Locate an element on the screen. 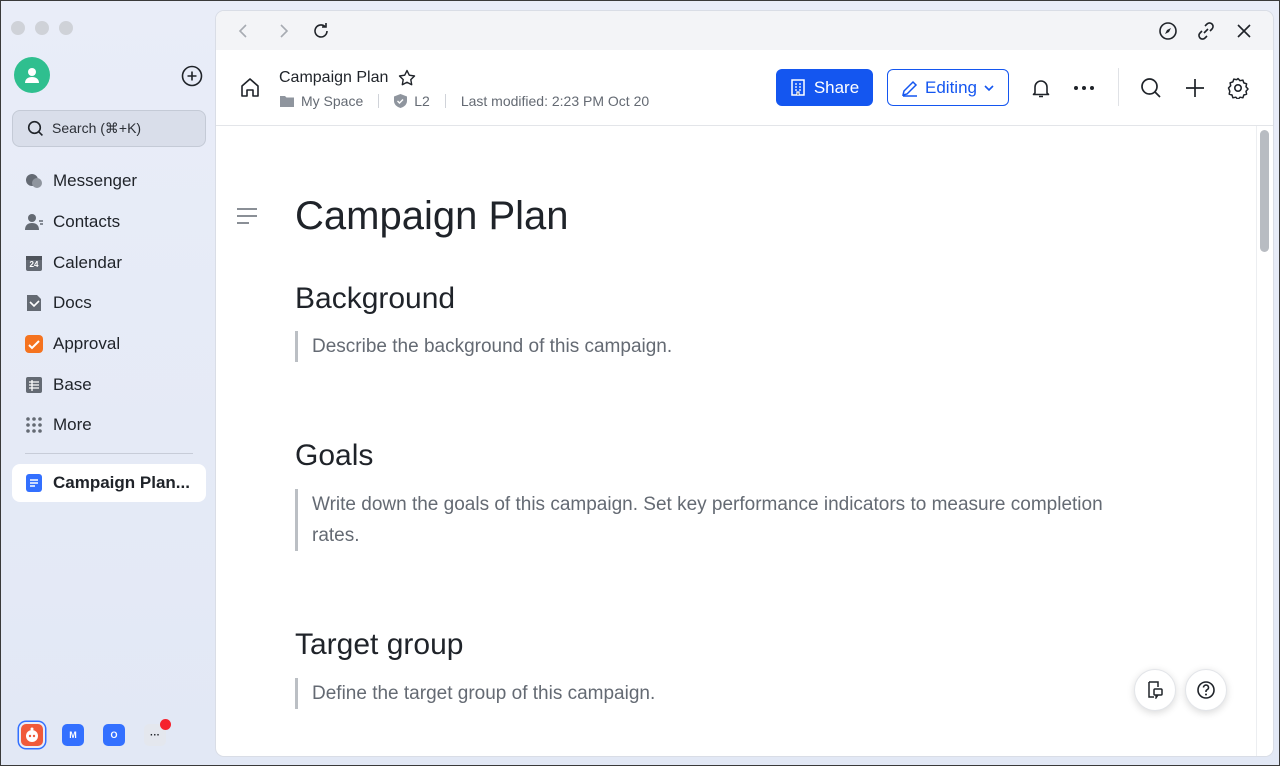  dock-app-m: M is located at coordinates (73, 735).